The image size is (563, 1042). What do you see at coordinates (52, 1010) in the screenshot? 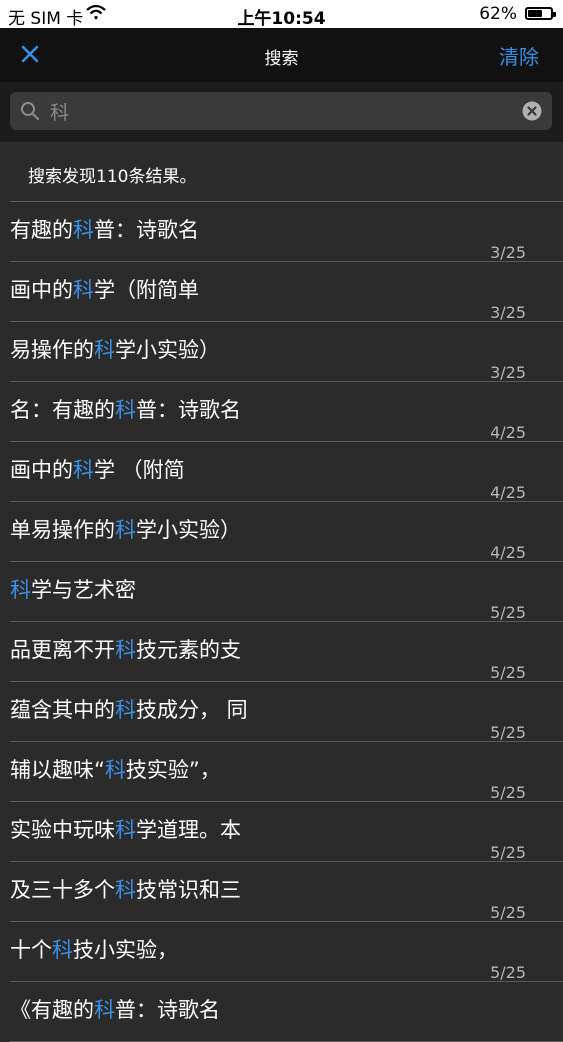
I see `snippet-before: 《有趣的` at bounding box center [52, 1010].